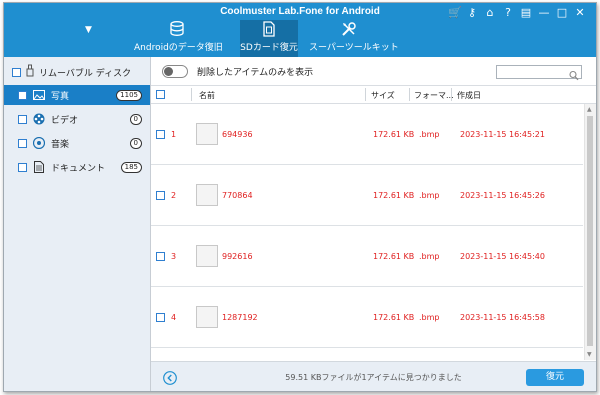  I want to click on sidebar-item-photos: 写真 1105, so click(77, 95).